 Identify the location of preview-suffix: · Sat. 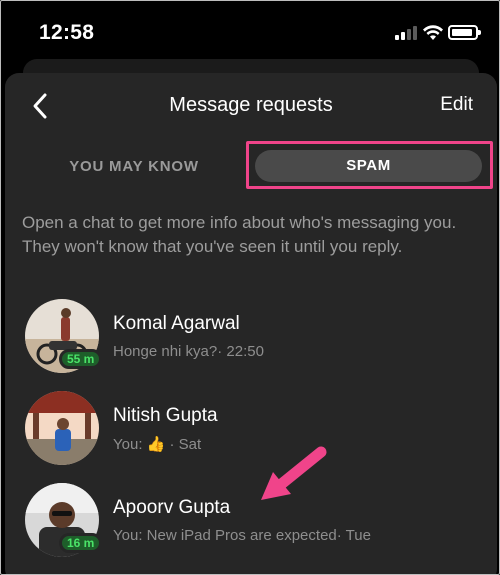
(185, 444).